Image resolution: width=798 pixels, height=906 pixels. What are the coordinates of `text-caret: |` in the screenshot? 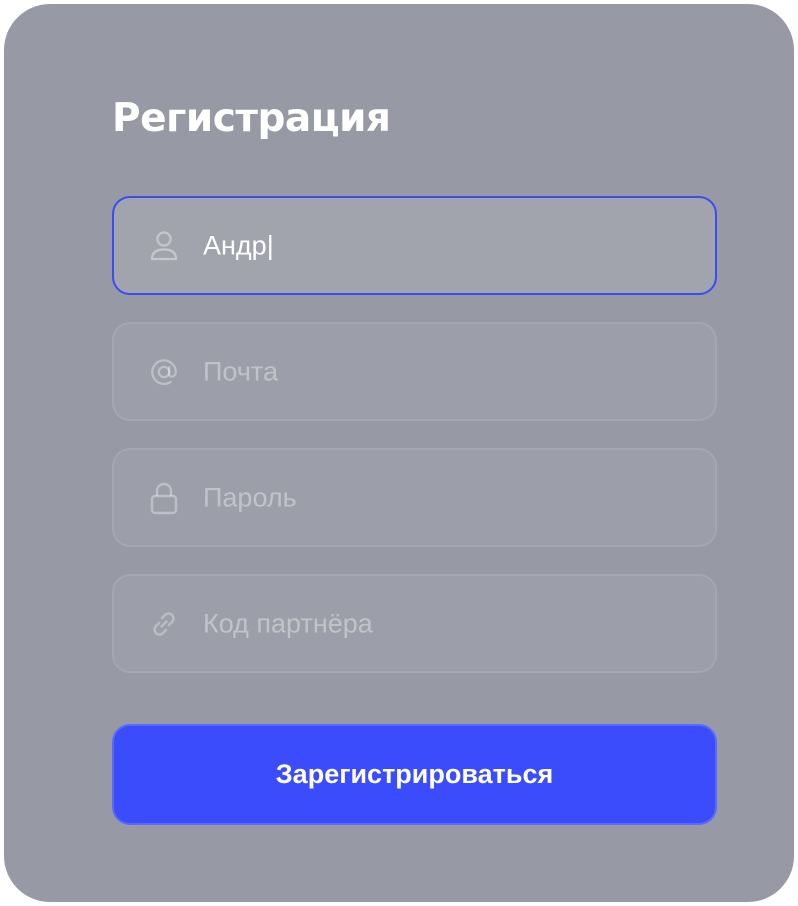 It's located at (270, 245).